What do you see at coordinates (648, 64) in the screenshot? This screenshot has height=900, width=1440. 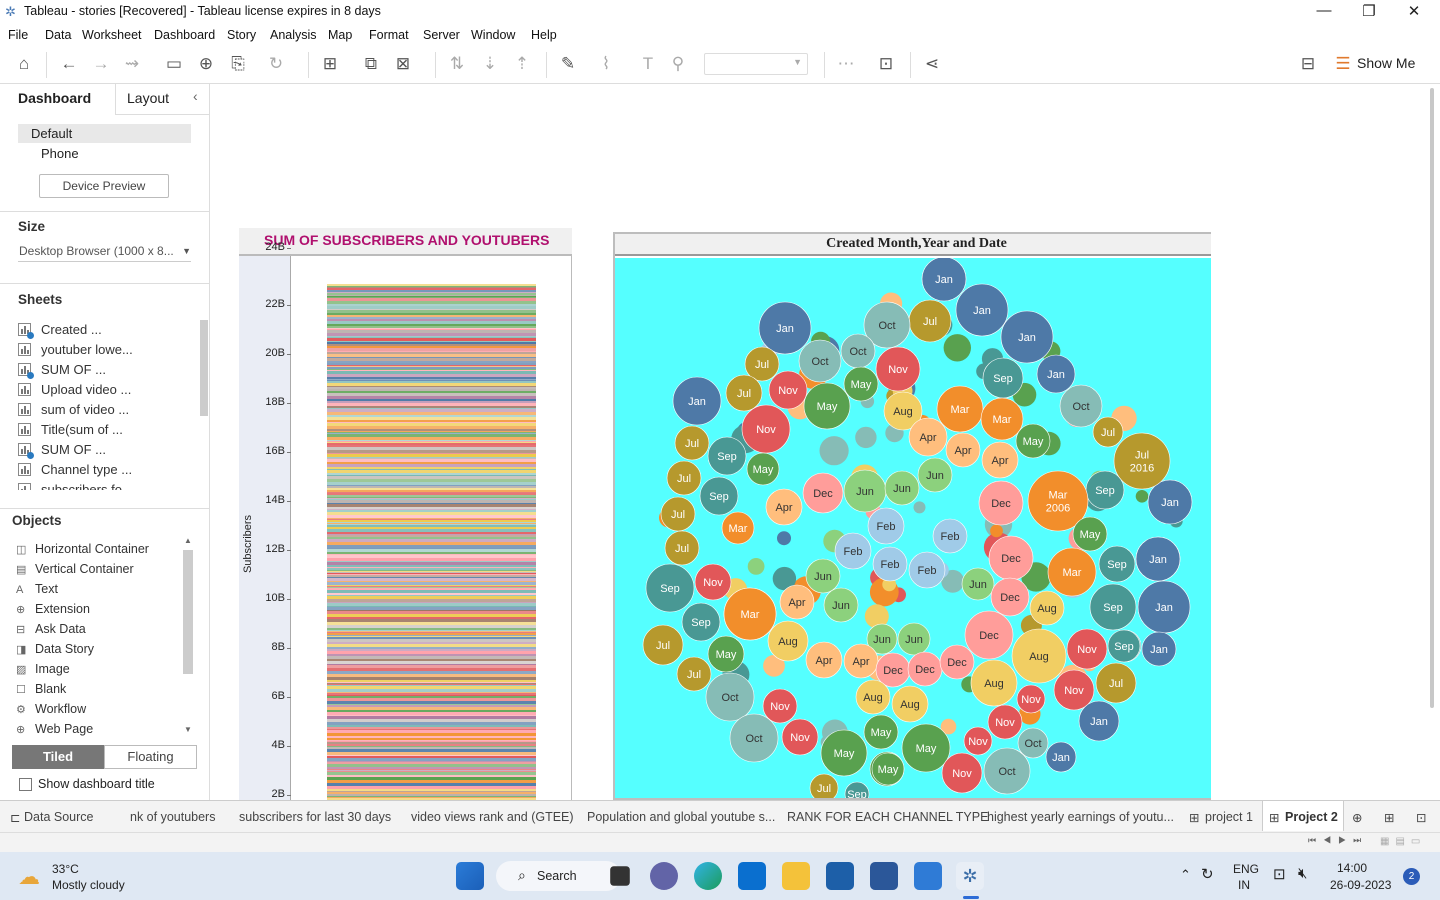 I see `labels-icon: T` at bounding box center [648, 64].